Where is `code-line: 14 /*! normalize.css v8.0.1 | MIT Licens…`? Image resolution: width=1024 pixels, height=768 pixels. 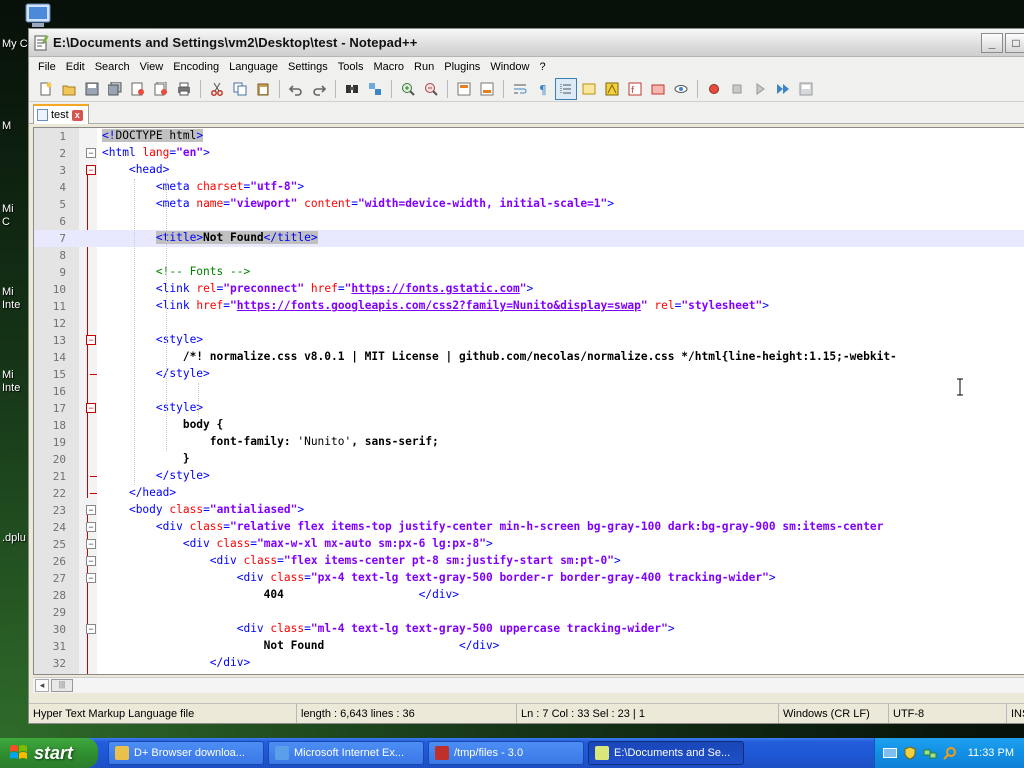 code-line: 14 /*! normalize.css v8.0.1 | MIT Licens… is located at coordinates (529, 357).